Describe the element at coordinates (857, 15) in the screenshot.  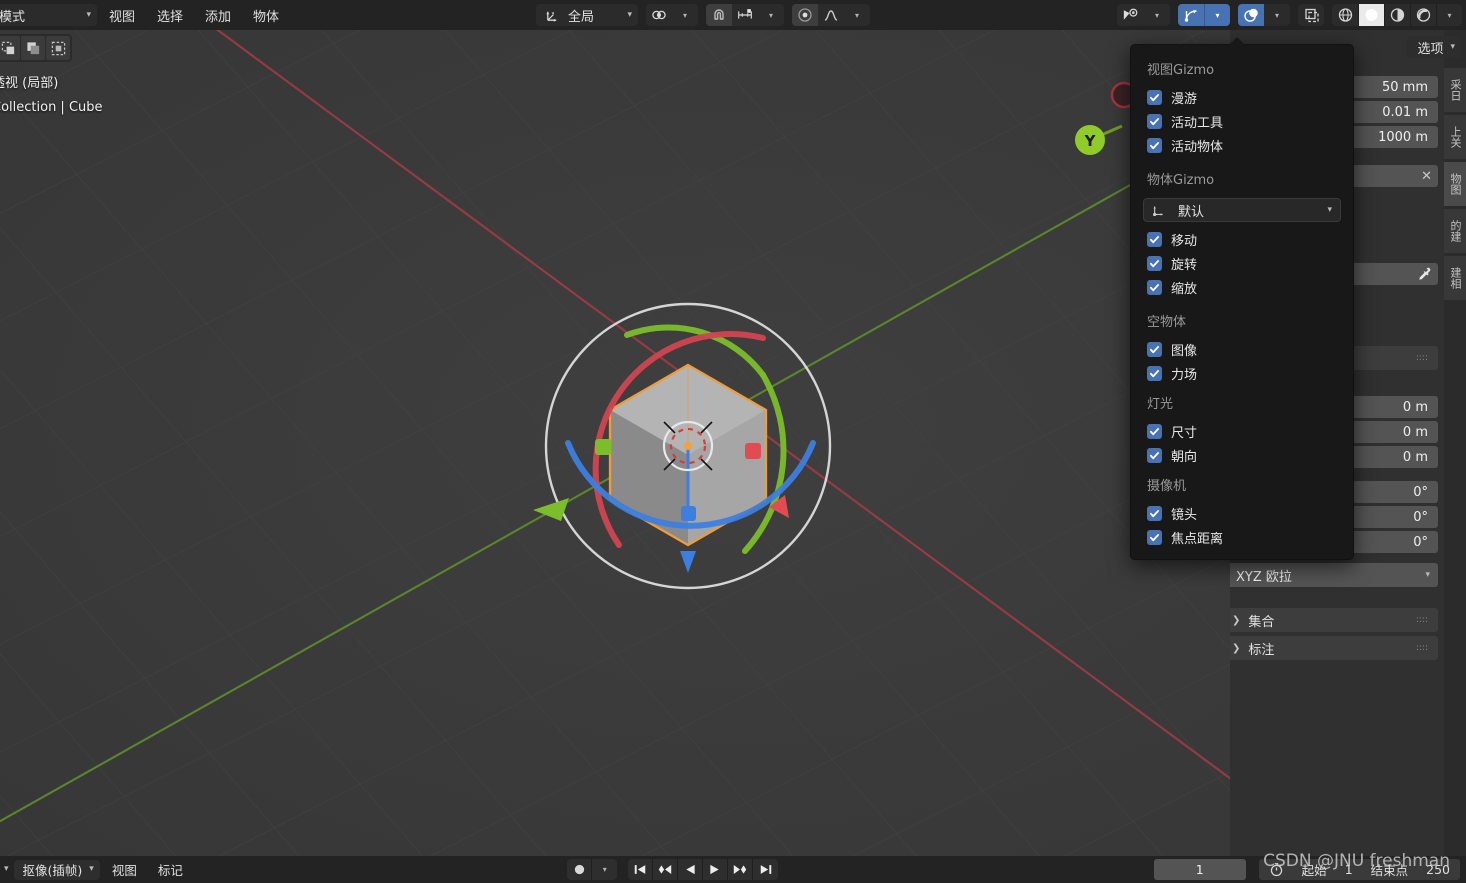
I see `proportional-falloff-dropdown: ▾` at that location.